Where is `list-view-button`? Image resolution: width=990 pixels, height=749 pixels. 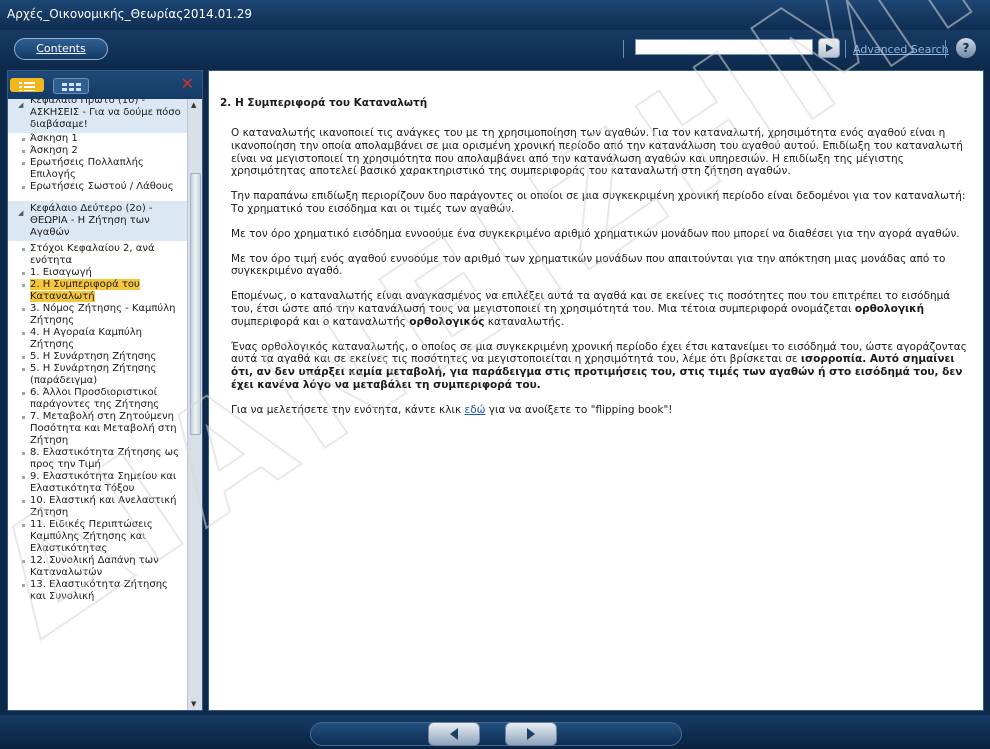 list-view-button is located at coordinates (27, 85).